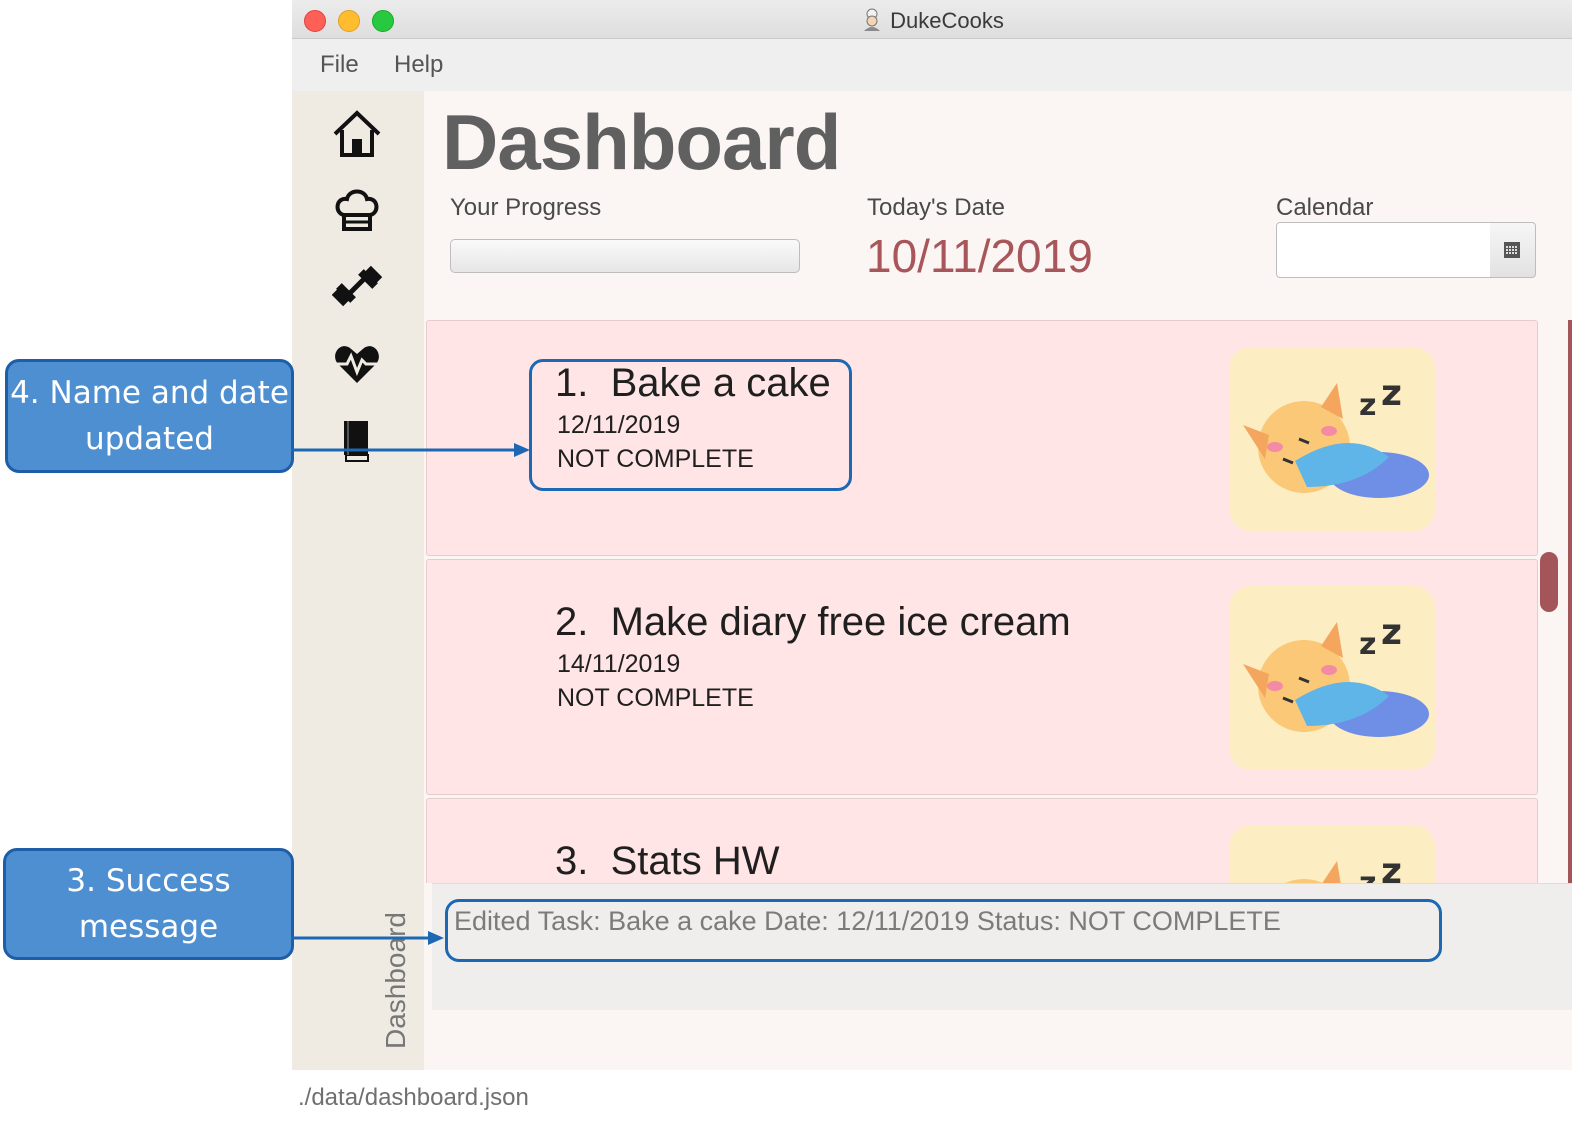 The width and height of the screenshot is (1572, 1125). What do you see at coordinates (522, 450) in the screenshot?
I see `arrow-head-name-date` at bounding box center [522, 450].